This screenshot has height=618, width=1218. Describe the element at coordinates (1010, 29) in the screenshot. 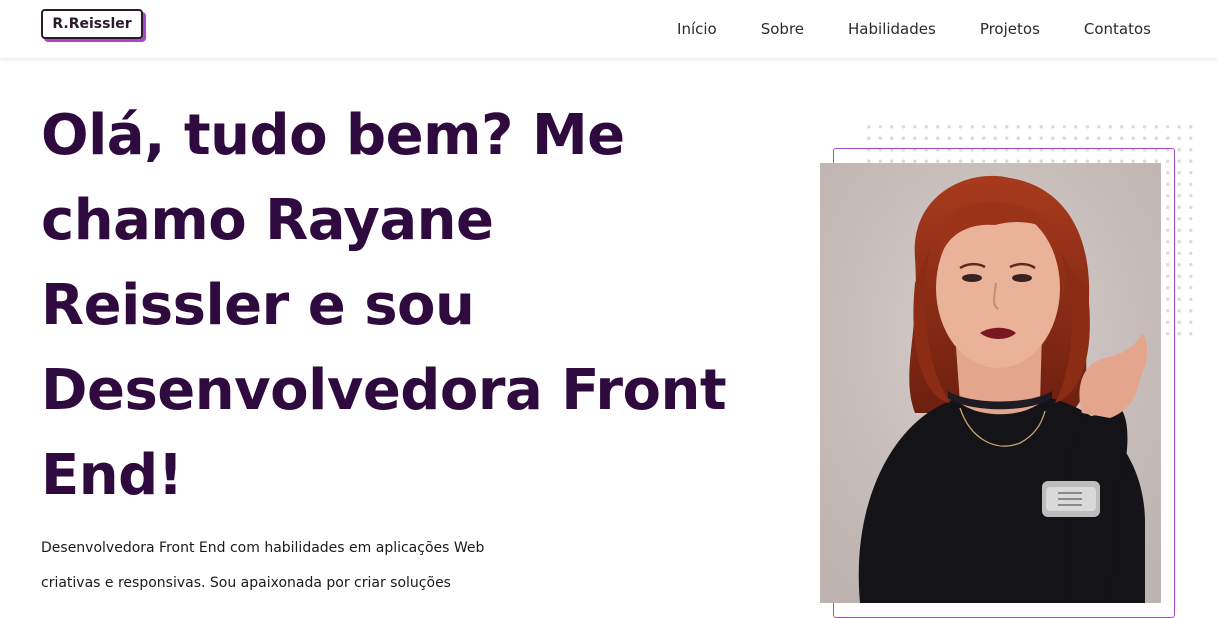

I see `nav-link-projetos: Projetos` at that location.